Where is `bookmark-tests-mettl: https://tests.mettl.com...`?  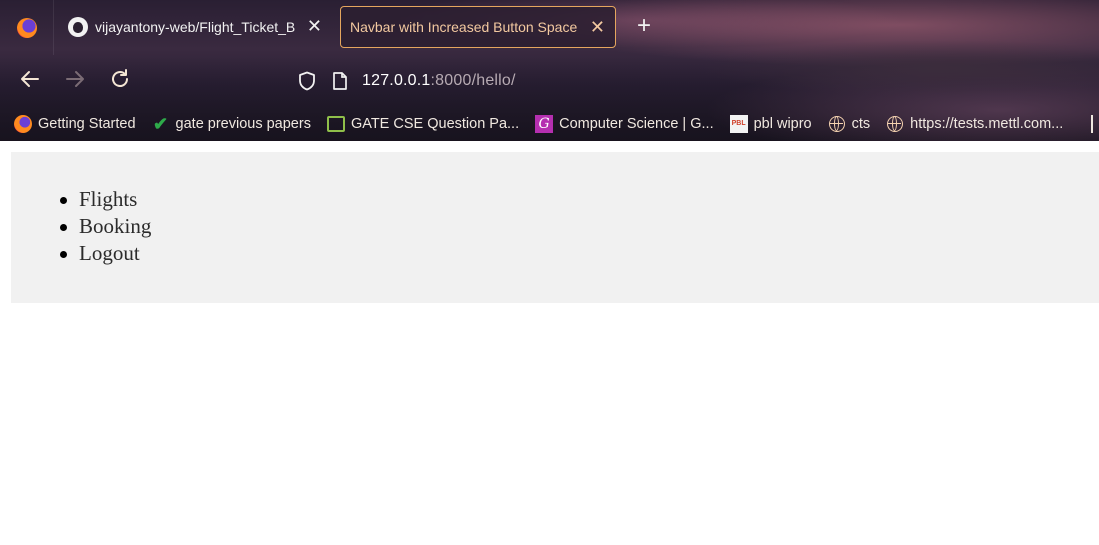
bookmark-tests-mettl: https://tests.mettl.com... is located at coordinates (974, 124).